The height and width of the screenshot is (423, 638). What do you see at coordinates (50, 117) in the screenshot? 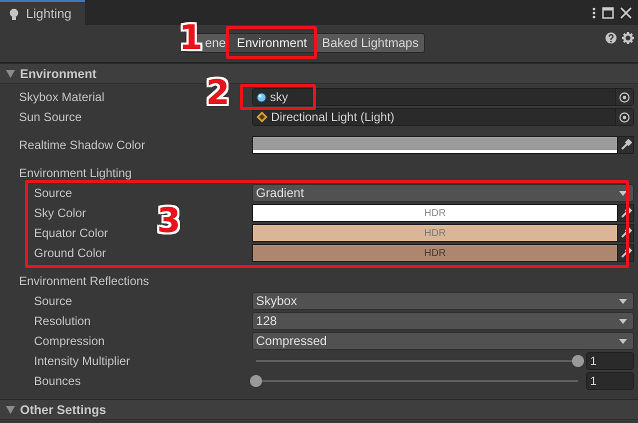
I see `field-label: Sun Source` at bounding box center [50, 117].